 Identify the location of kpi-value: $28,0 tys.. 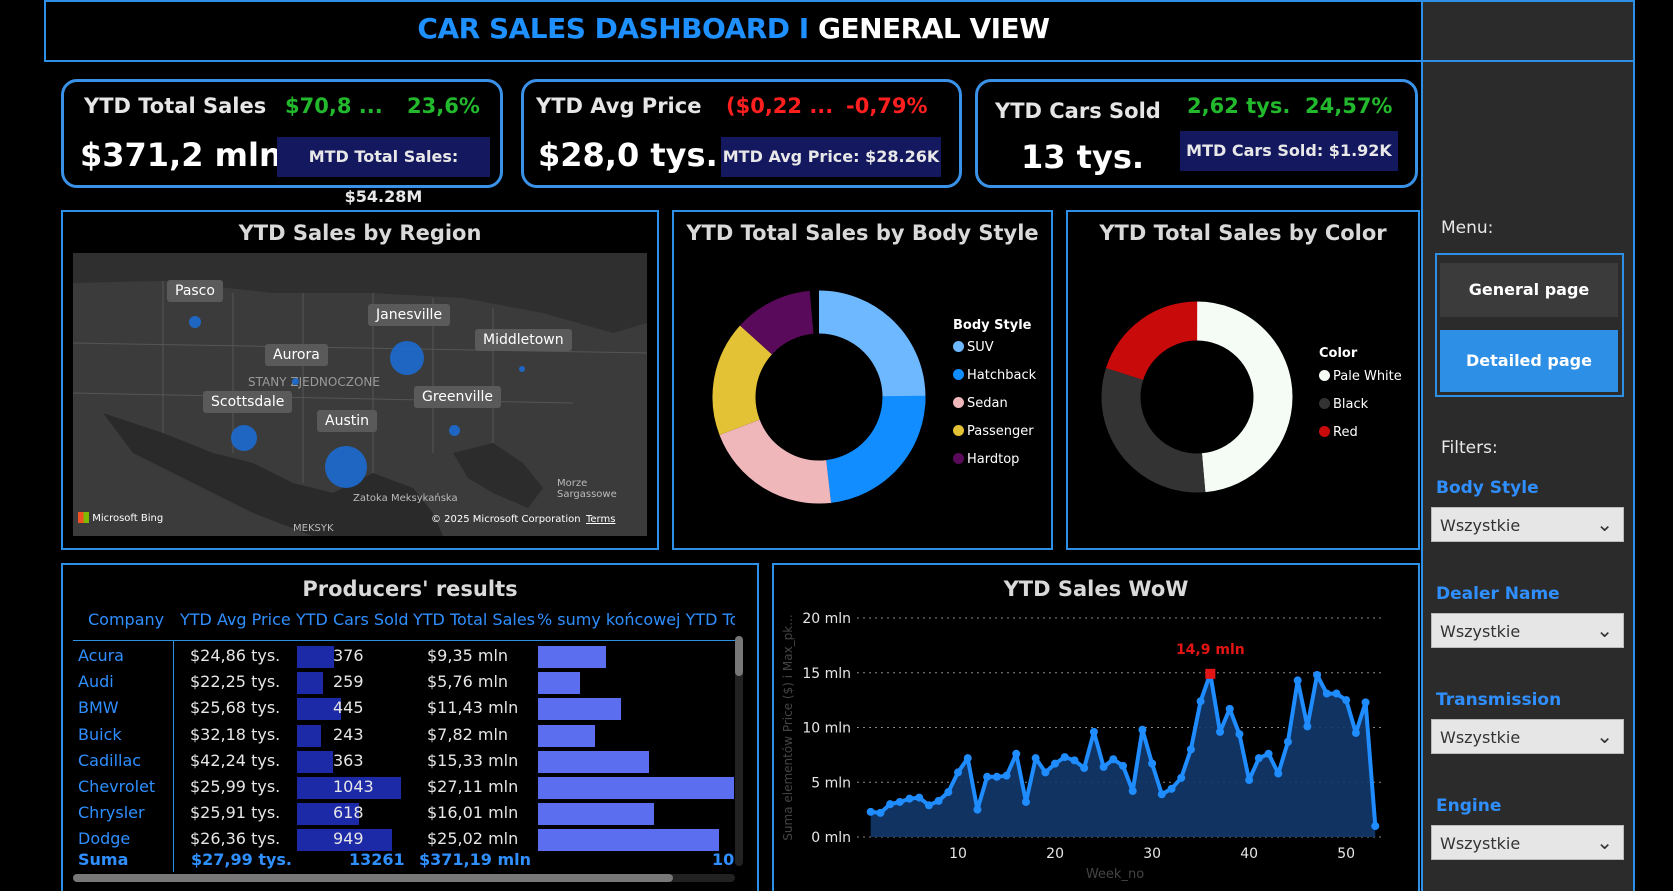
(628, 155).